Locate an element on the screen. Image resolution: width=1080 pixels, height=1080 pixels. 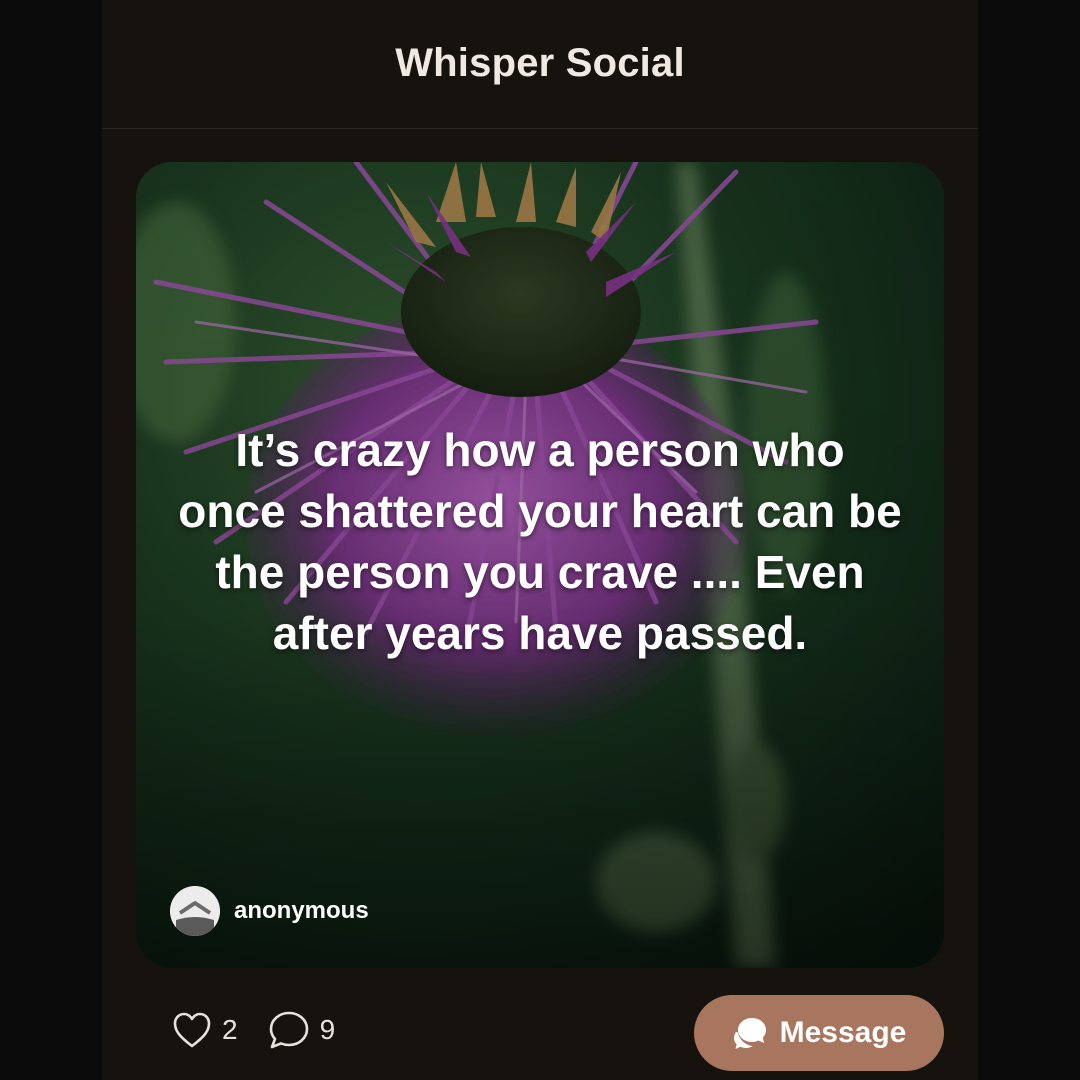
post-author: anonymous is located at coordinates (269, 911).